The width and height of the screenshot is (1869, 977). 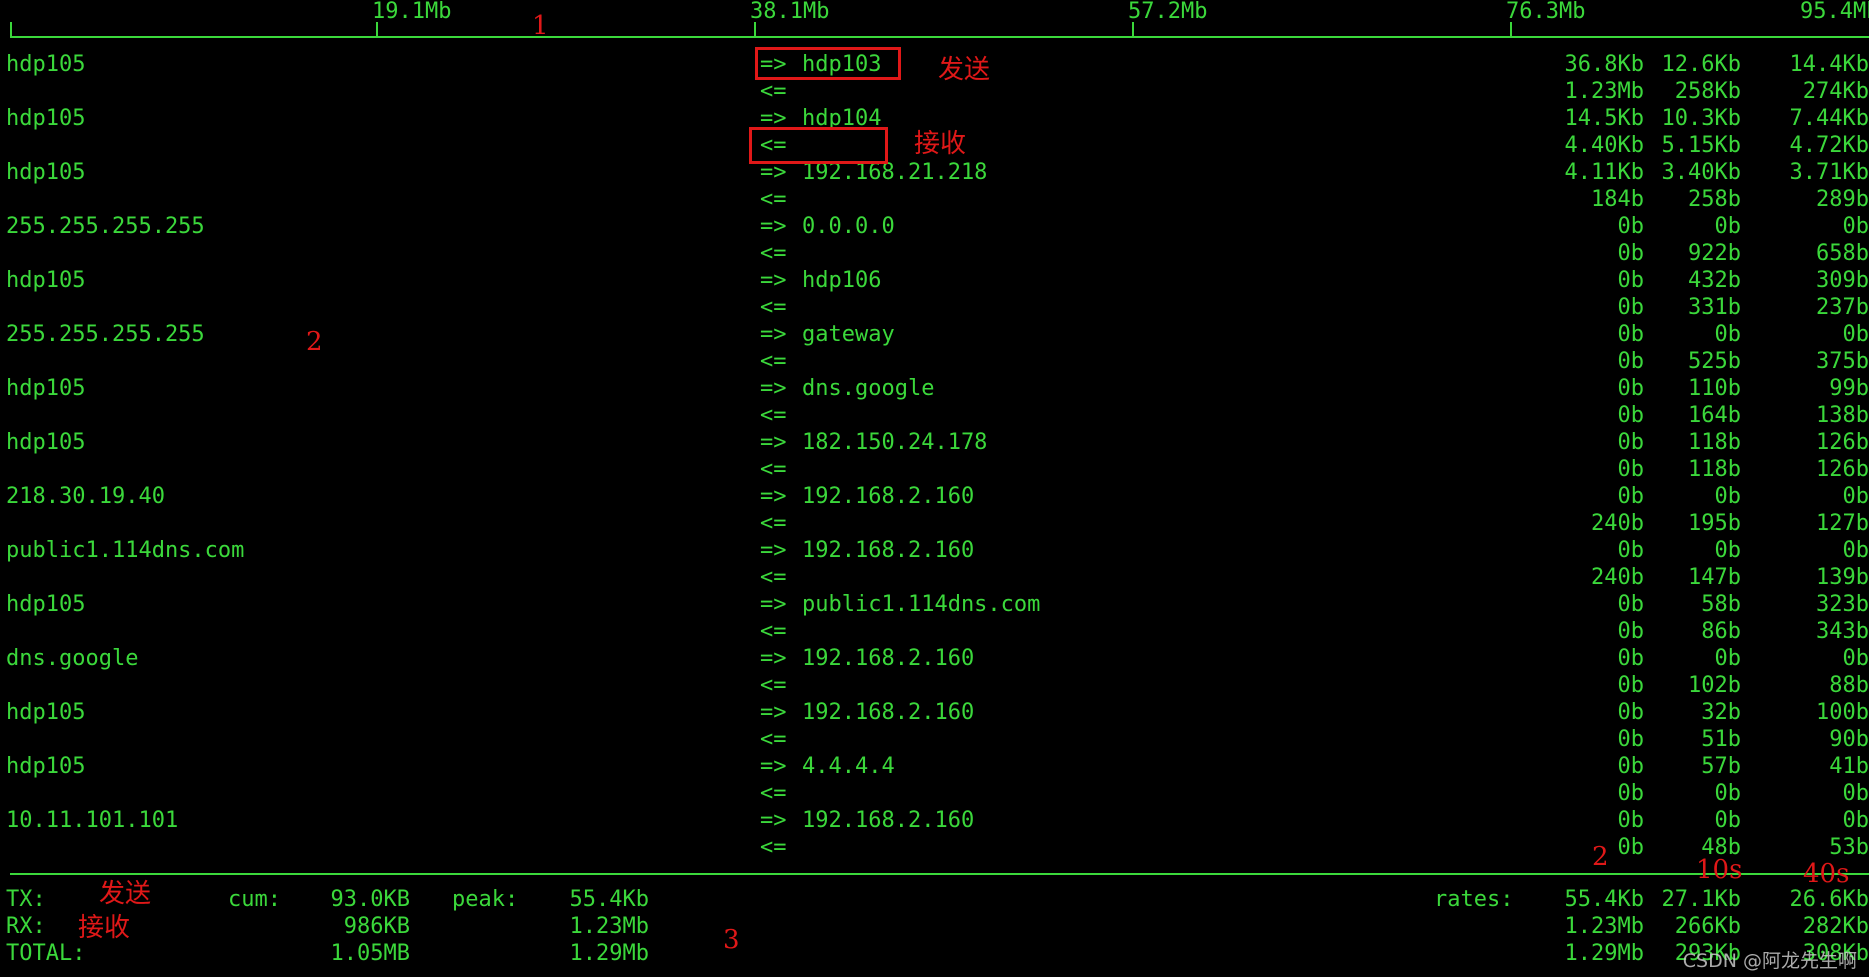 I want to click on receive-highlight-box, so click(x=818, y=145).